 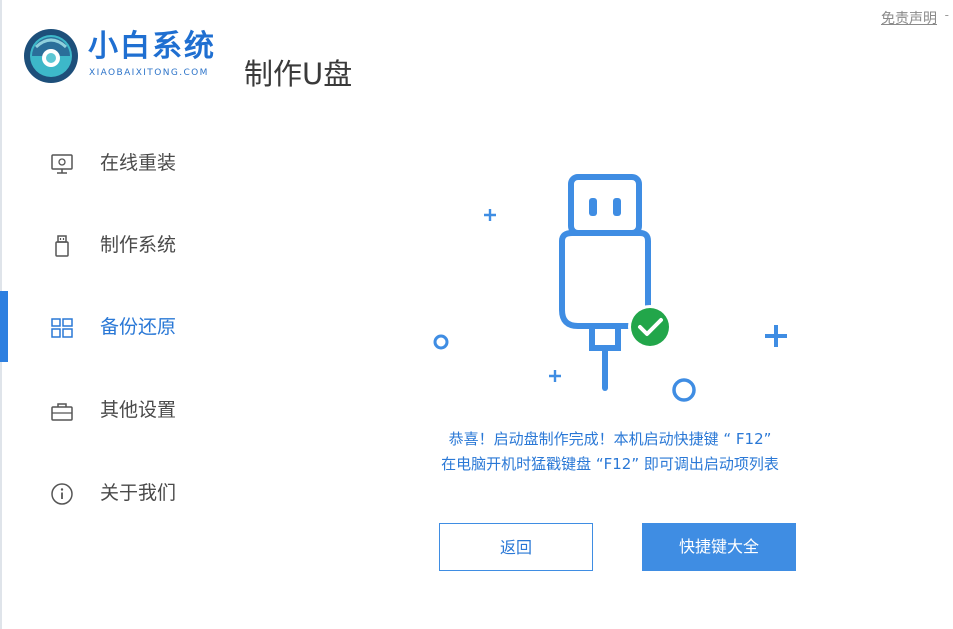 What do you see at coordinates (516, 547) in the screenshot?
I see `back-button: 返回` at bounding box center [516, 547].